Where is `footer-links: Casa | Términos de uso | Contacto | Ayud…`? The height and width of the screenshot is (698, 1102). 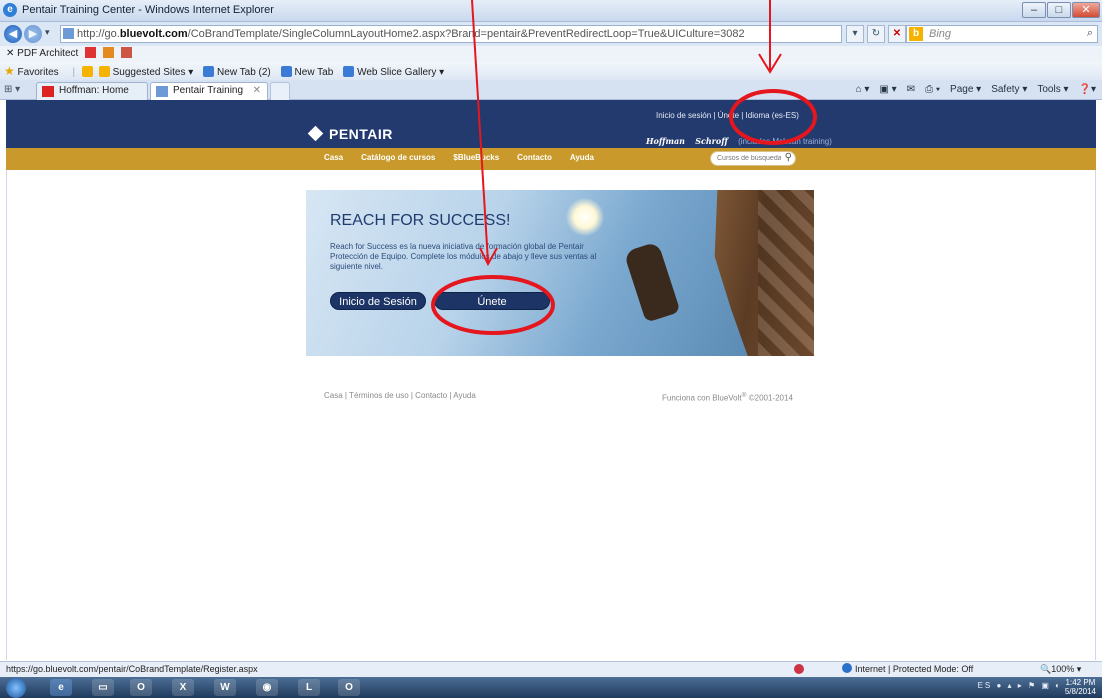
footer-links: Casa | Términos de uso | Contacto | Ayud… is located at coordinates (400, 395).